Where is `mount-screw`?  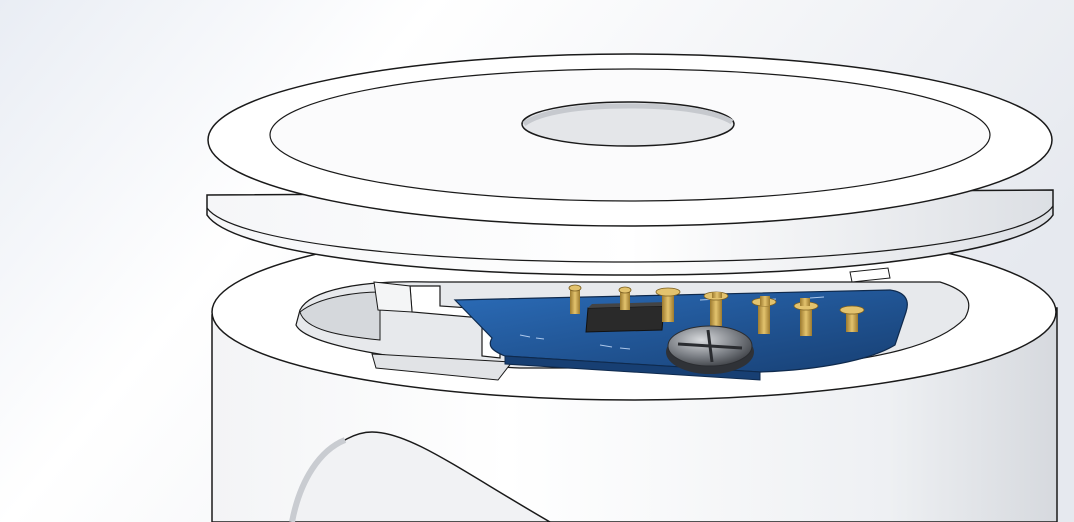
mount-screw is located at coordinates (710, 349).